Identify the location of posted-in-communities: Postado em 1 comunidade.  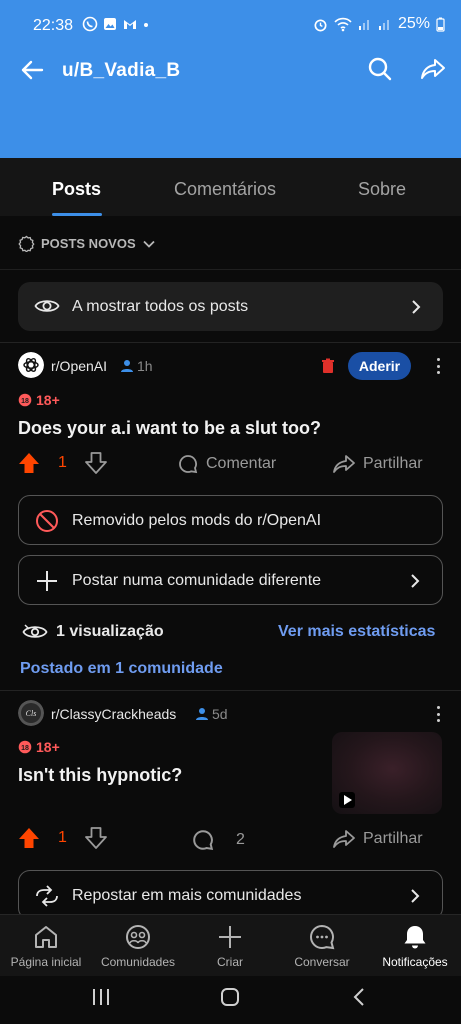
(121, 669).